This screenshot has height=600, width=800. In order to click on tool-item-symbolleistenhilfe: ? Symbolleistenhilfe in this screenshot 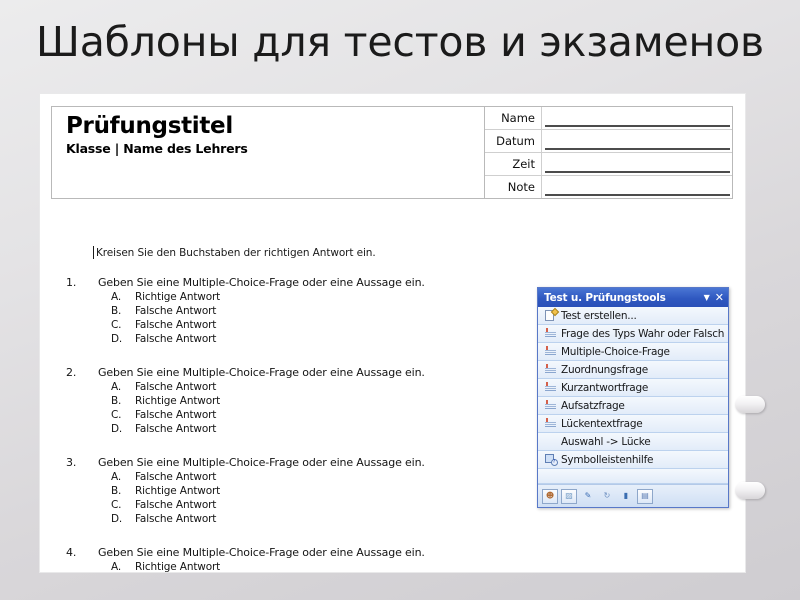, I will do `click(633, 460)`.